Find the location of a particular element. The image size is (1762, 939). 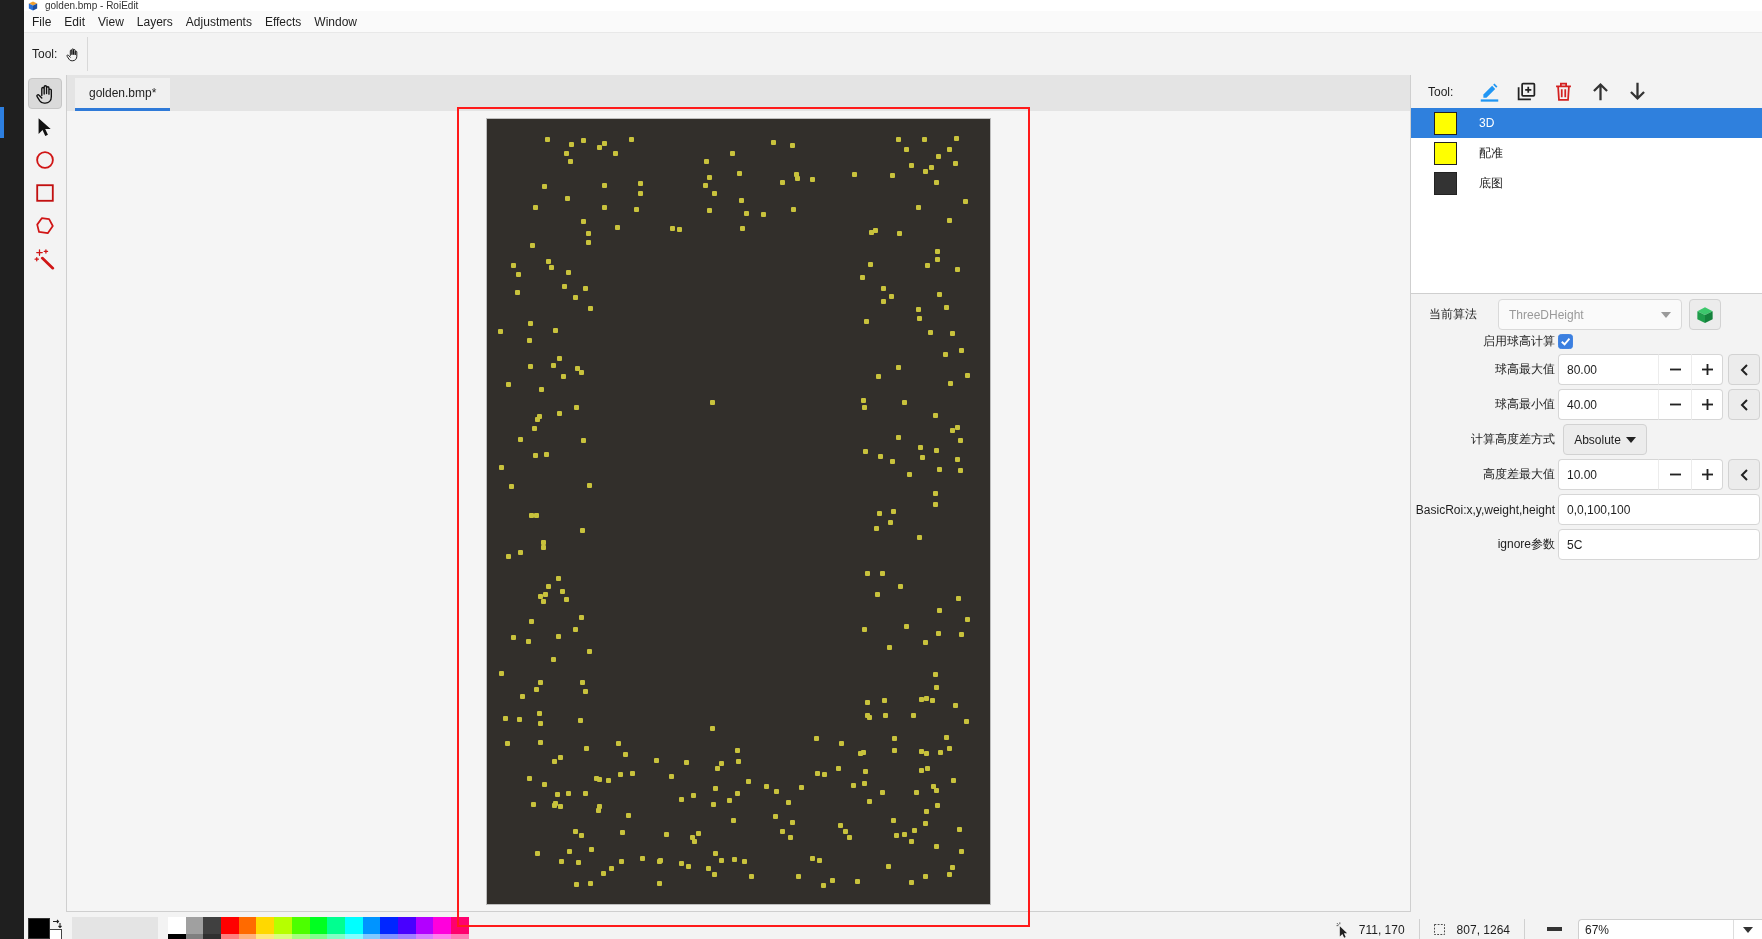

layer-row: 底图 is located at coordinates (1586, 183).